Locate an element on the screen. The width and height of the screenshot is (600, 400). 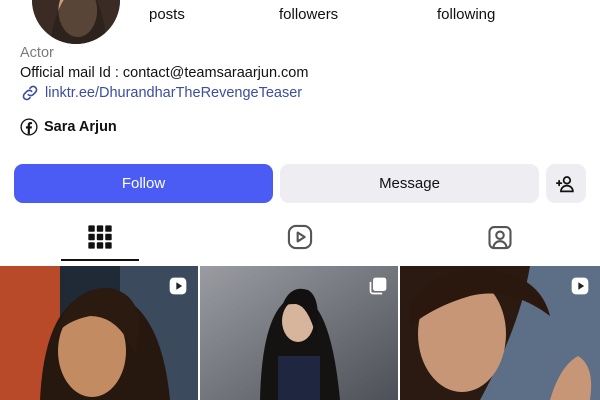
tagged-icon is located at coordinates (500, 238).